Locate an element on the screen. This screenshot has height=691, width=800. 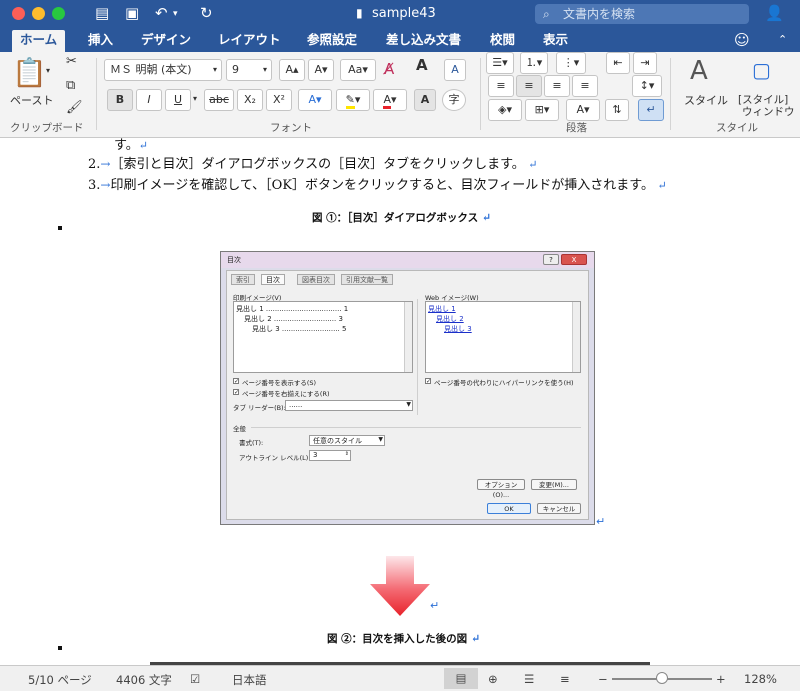
clipboard-group-label: クリップボード is located at coordinates (47, 128).